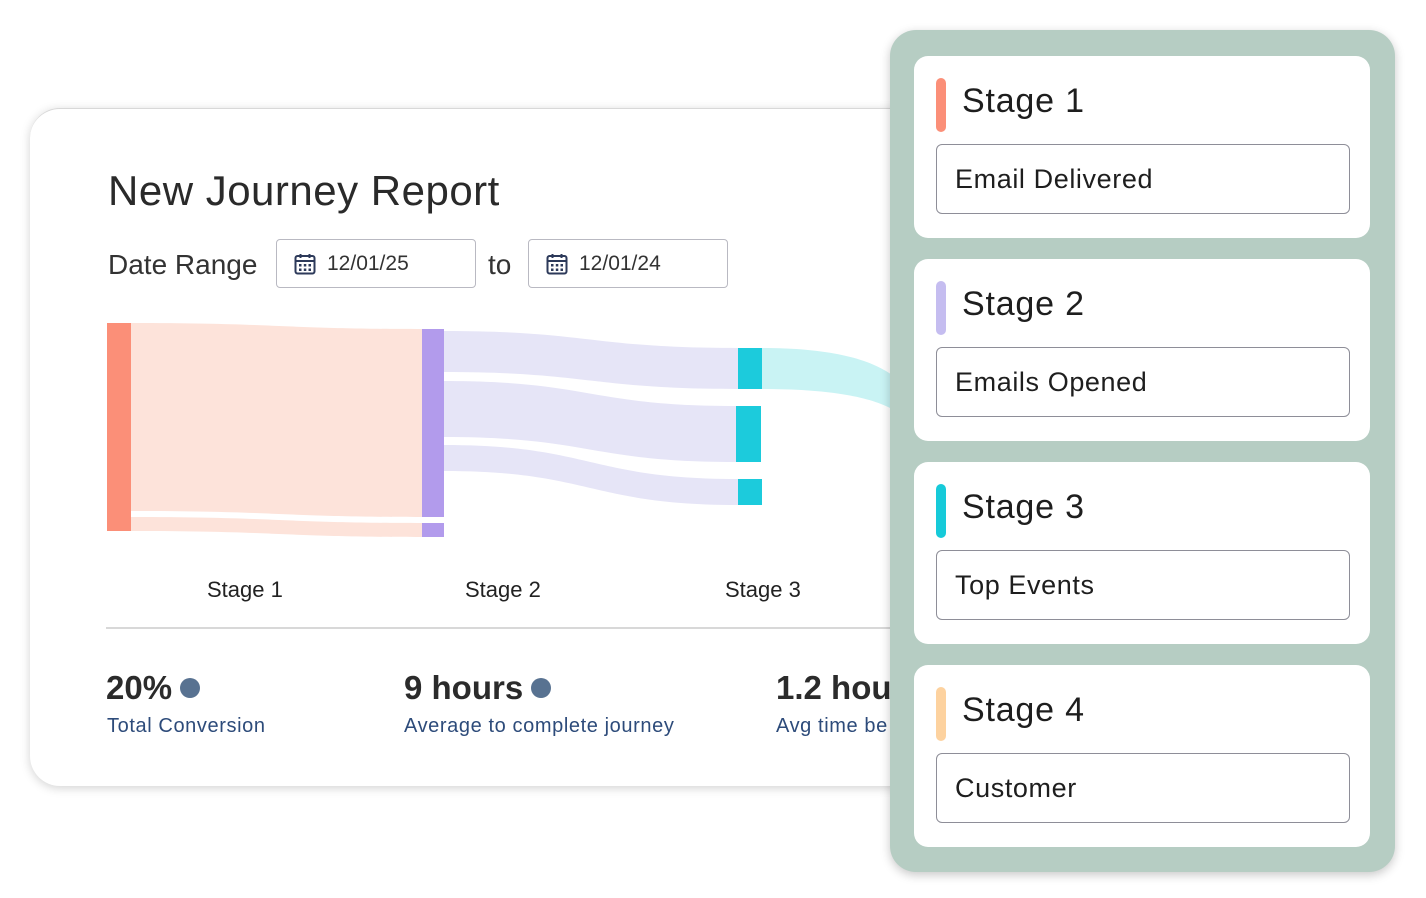 The height and width of the screenshot is (898, 1426). Describe the element at coordinates (526, 628) in the screenshot. I see `divider` at that location.